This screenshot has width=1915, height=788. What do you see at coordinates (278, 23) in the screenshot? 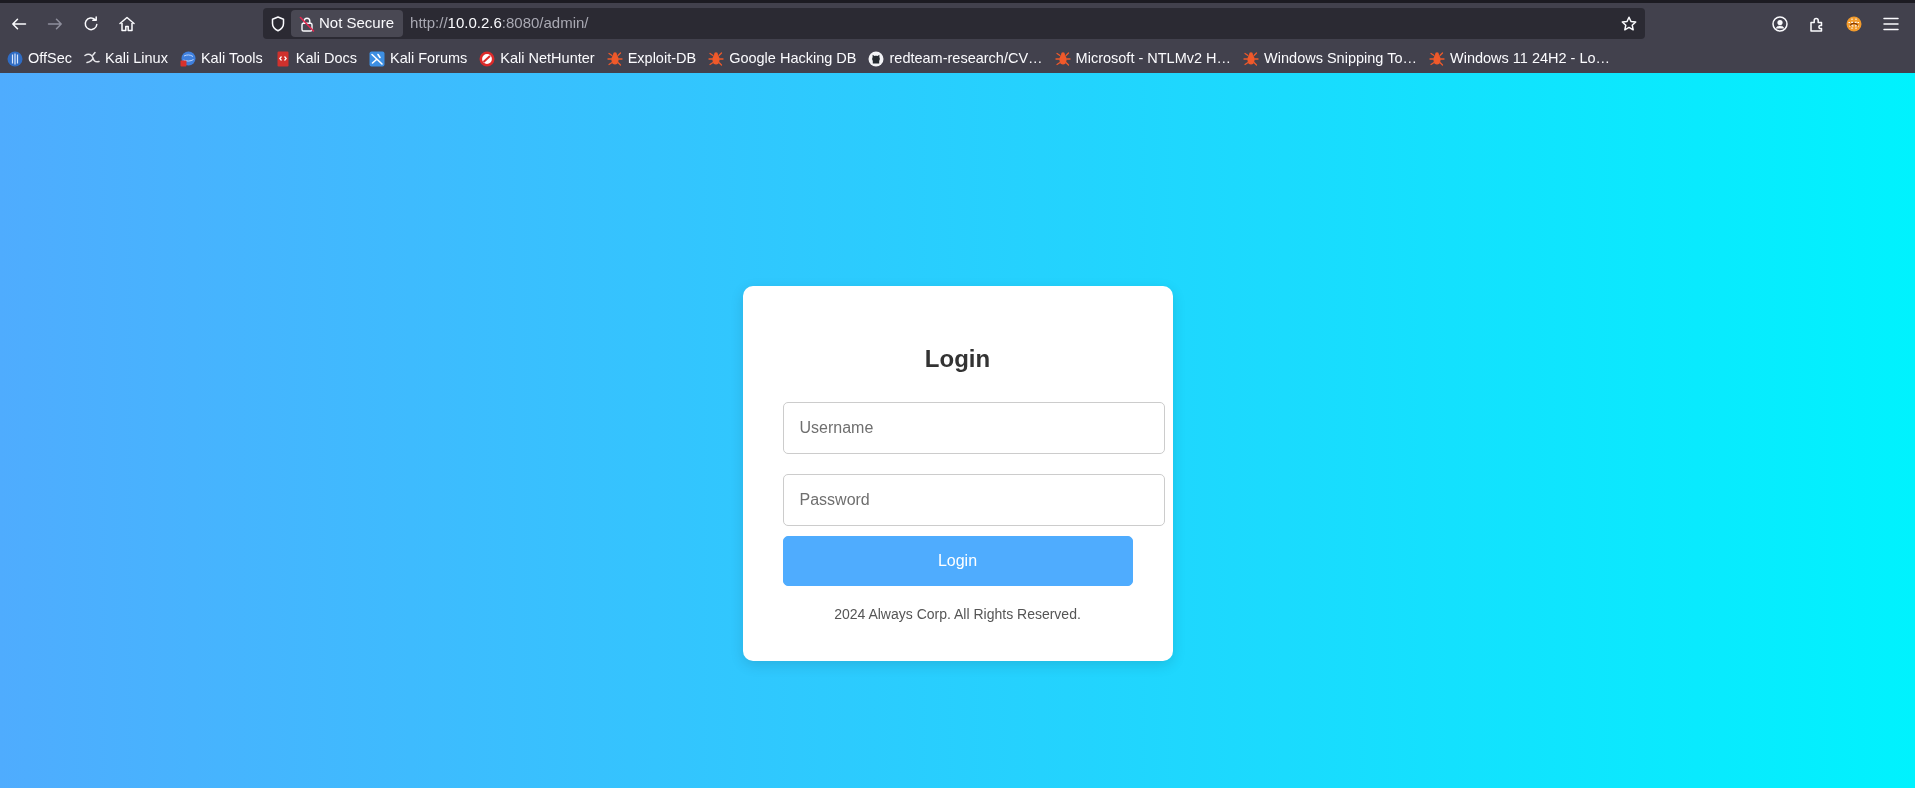
I see `shield-icon` at bounding box center [278, 23].